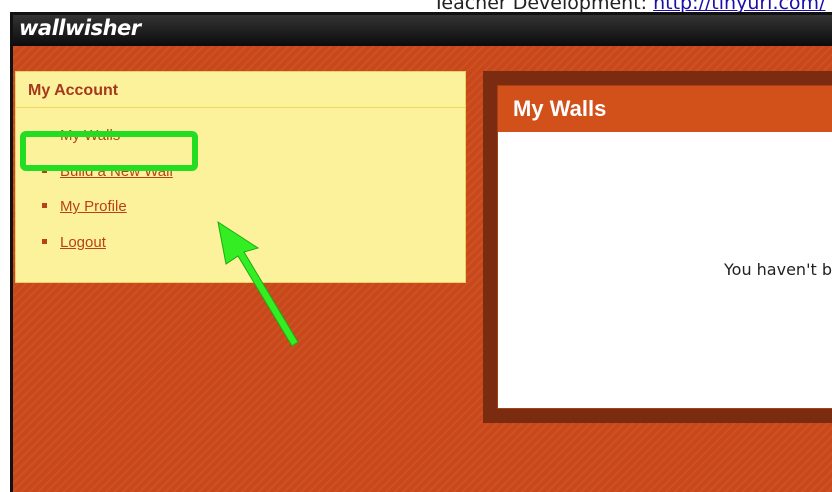  What do you see at coordinates (665, 109) in the screenshot?
I see `panel-title: My Walls` at bounding box center [665, 109].